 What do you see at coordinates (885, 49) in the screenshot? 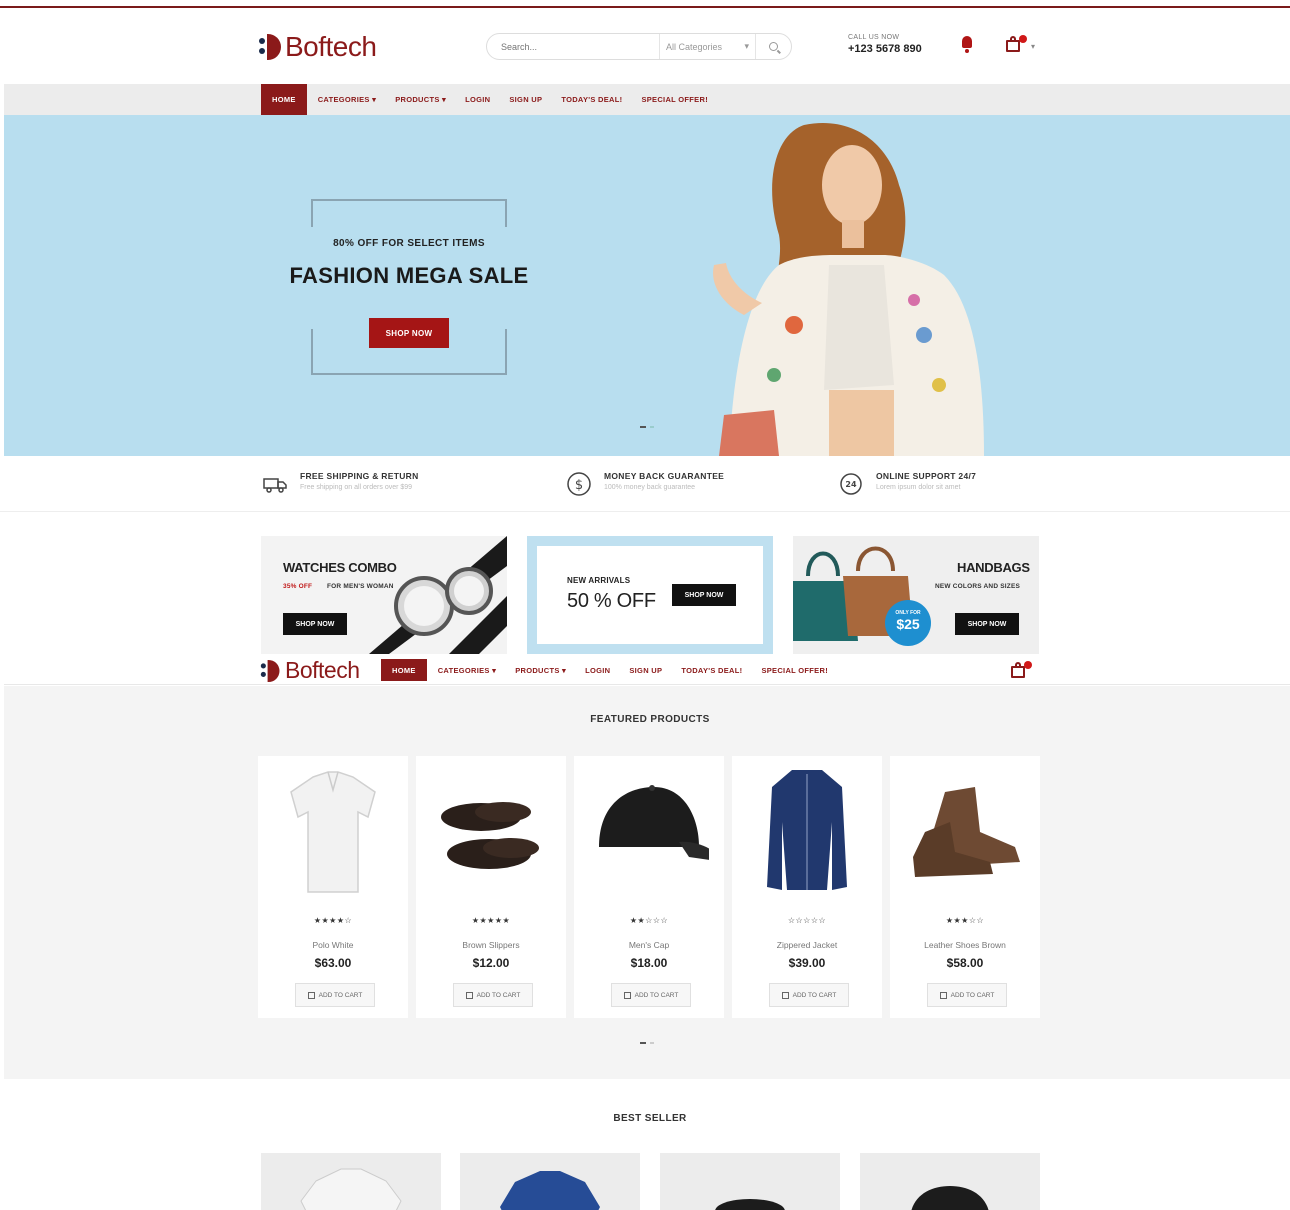
I see `contact-phone: +123 5678 890` at bounding box center [885, 49].